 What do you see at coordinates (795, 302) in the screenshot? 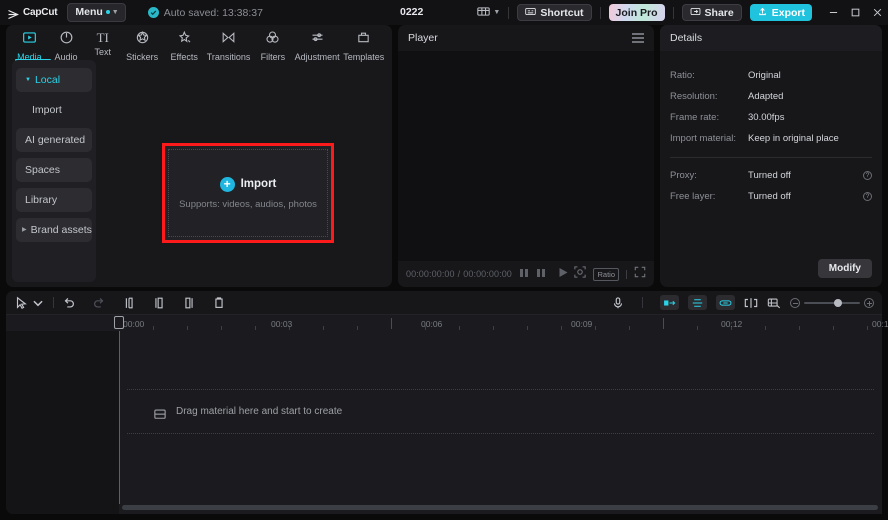
I see `zoom-out-icon` at bounding box center [795, 302].